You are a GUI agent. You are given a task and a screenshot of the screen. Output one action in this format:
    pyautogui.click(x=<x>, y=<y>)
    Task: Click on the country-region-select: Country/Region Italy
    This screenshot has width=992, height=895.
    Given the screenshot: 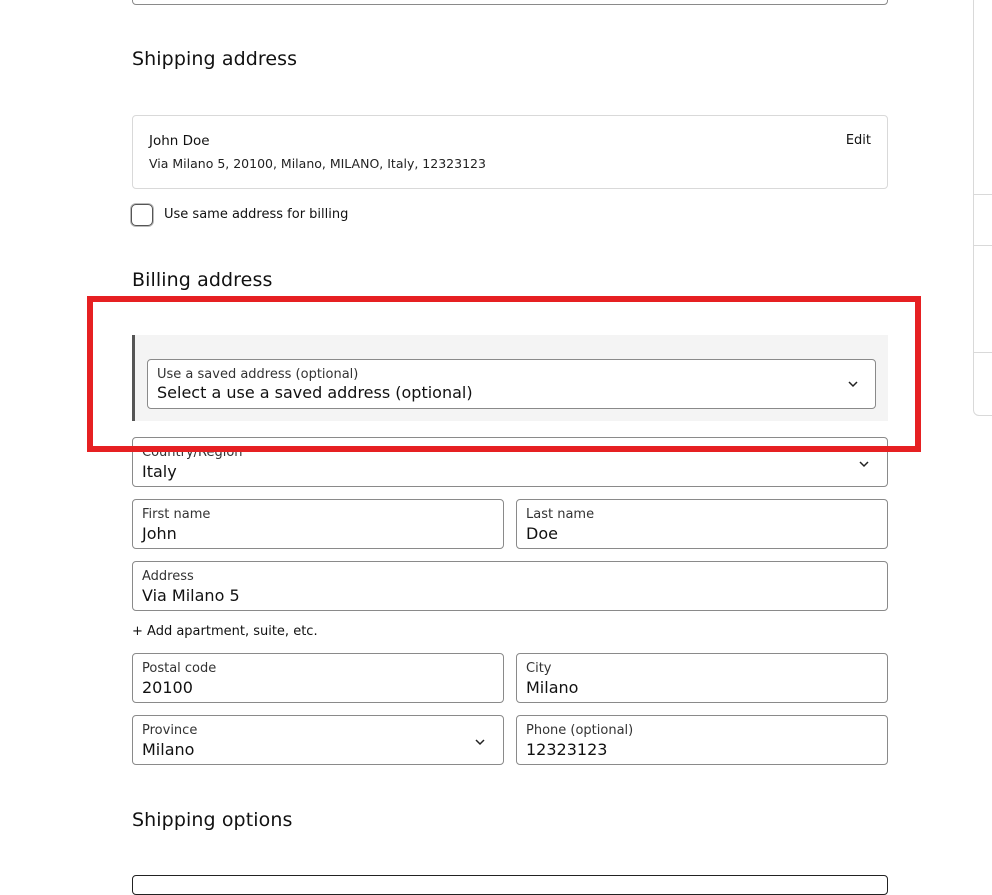 What is the action you would take?
    pyautogui.click(x=510, y=462)
    